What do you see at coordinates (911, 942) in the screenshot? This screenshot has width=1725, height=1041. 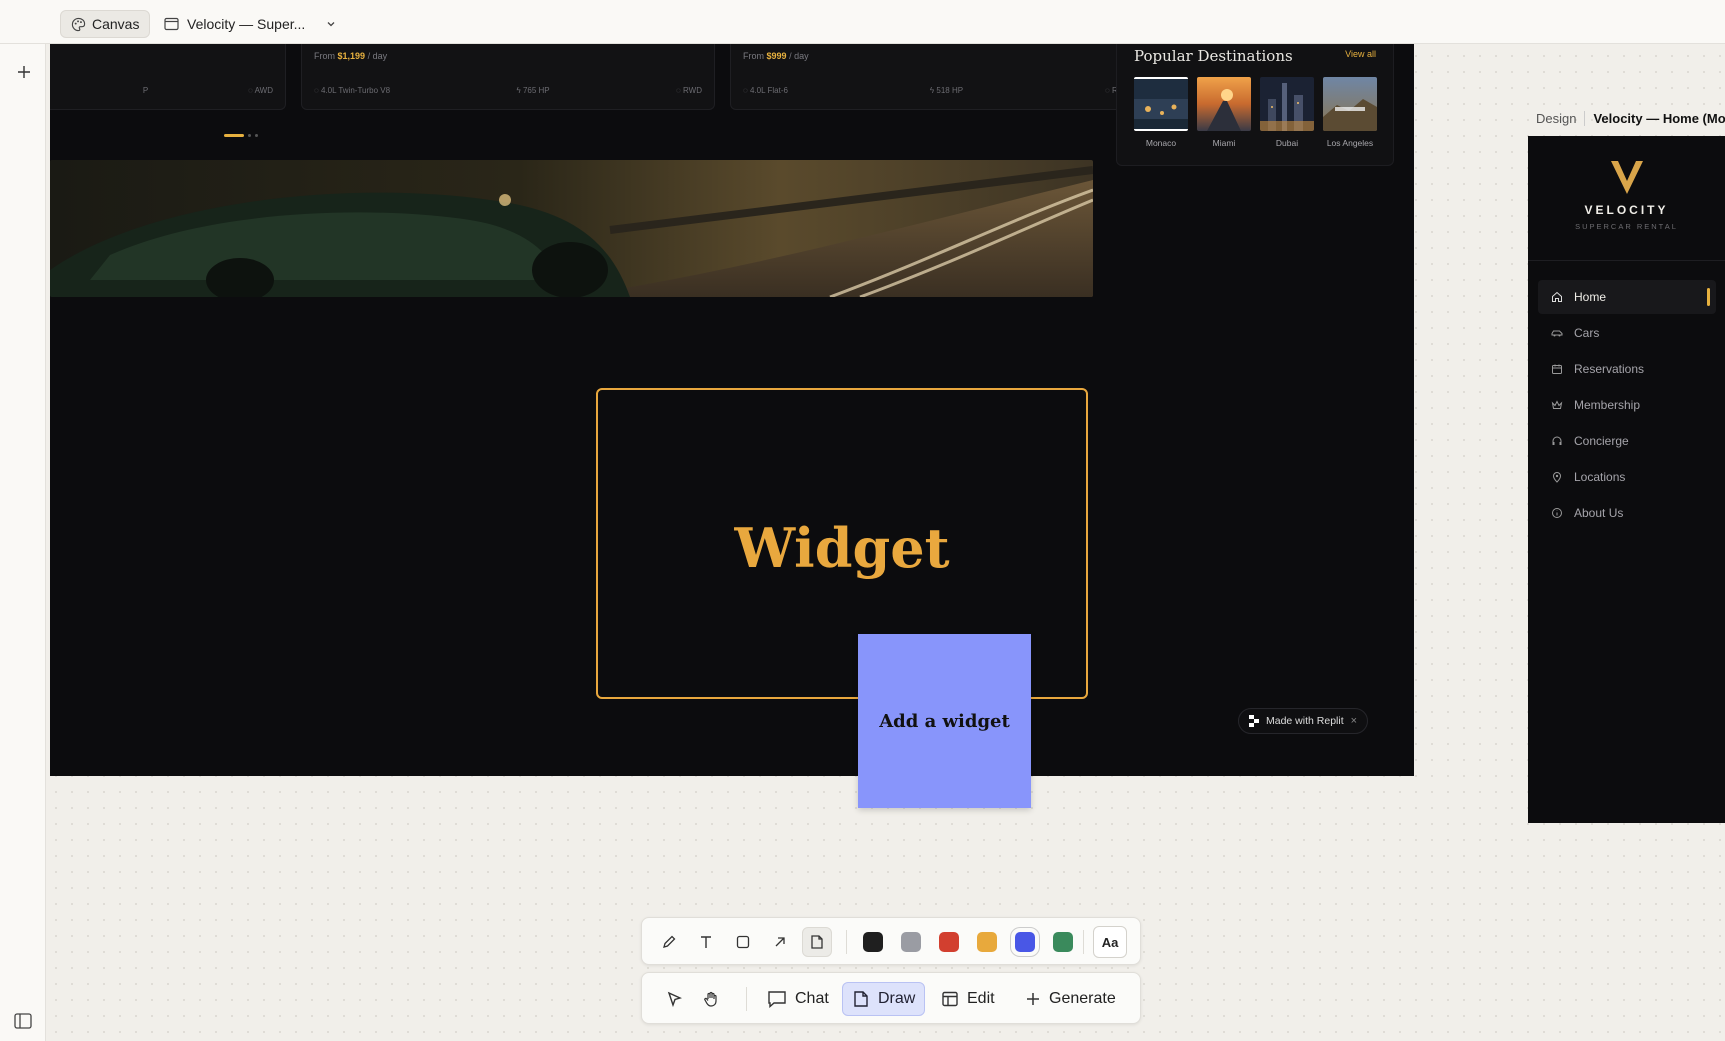 I see `color-swatch-gray` at bounding box center [911, 942].